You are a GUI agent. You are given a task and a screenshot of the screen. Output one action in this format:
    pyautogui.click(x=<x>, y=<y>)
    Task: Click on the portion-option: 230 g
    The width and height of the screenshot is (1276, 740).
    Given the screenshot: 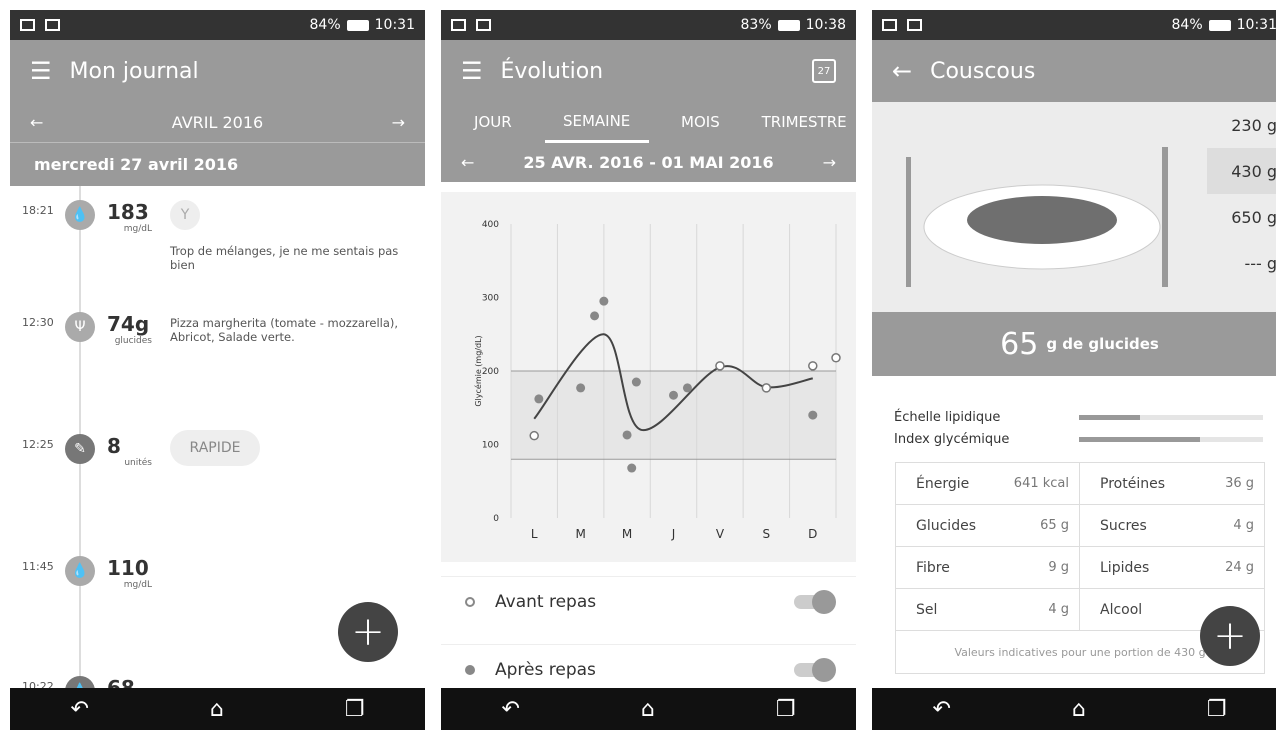 What is the action you would take?
    pyautogui.click(x=1241, y=125)
    